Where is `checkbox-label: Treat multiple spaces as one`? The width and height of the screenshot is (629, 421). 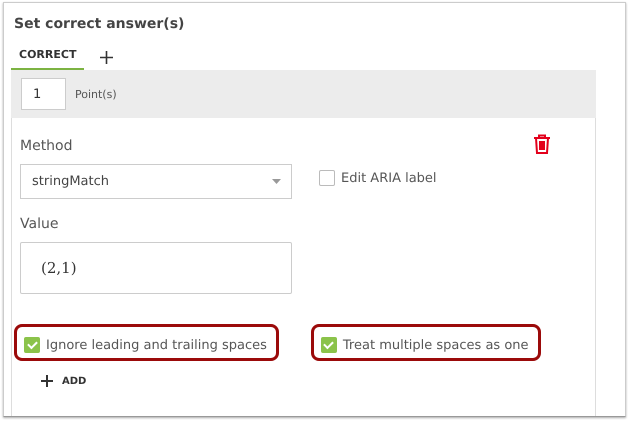
checkbox-label: Treat multiple spaces as one is located at coordinates (435, 345).